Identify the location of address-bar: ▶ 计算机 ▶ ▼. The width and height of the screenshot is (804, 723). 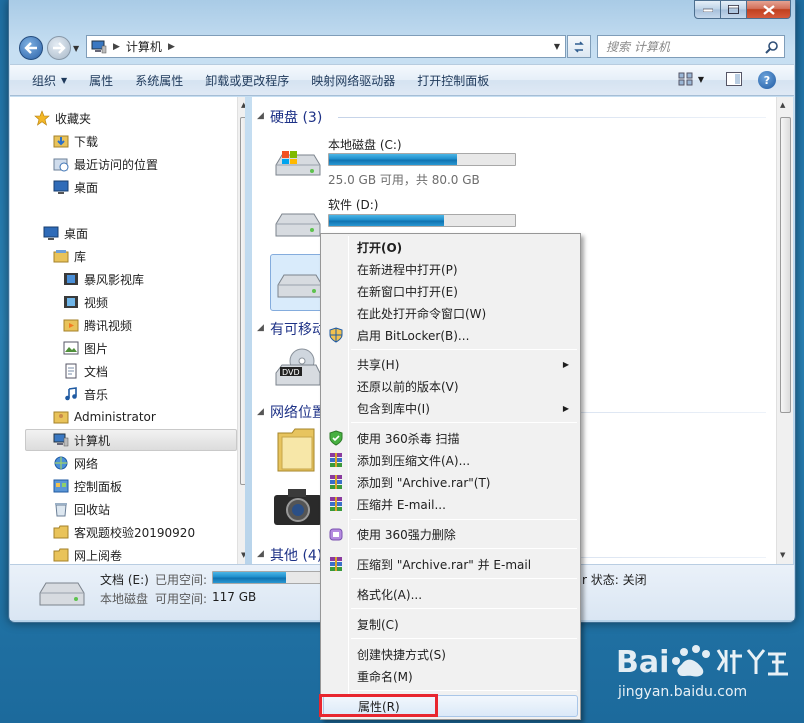
(326, 46).